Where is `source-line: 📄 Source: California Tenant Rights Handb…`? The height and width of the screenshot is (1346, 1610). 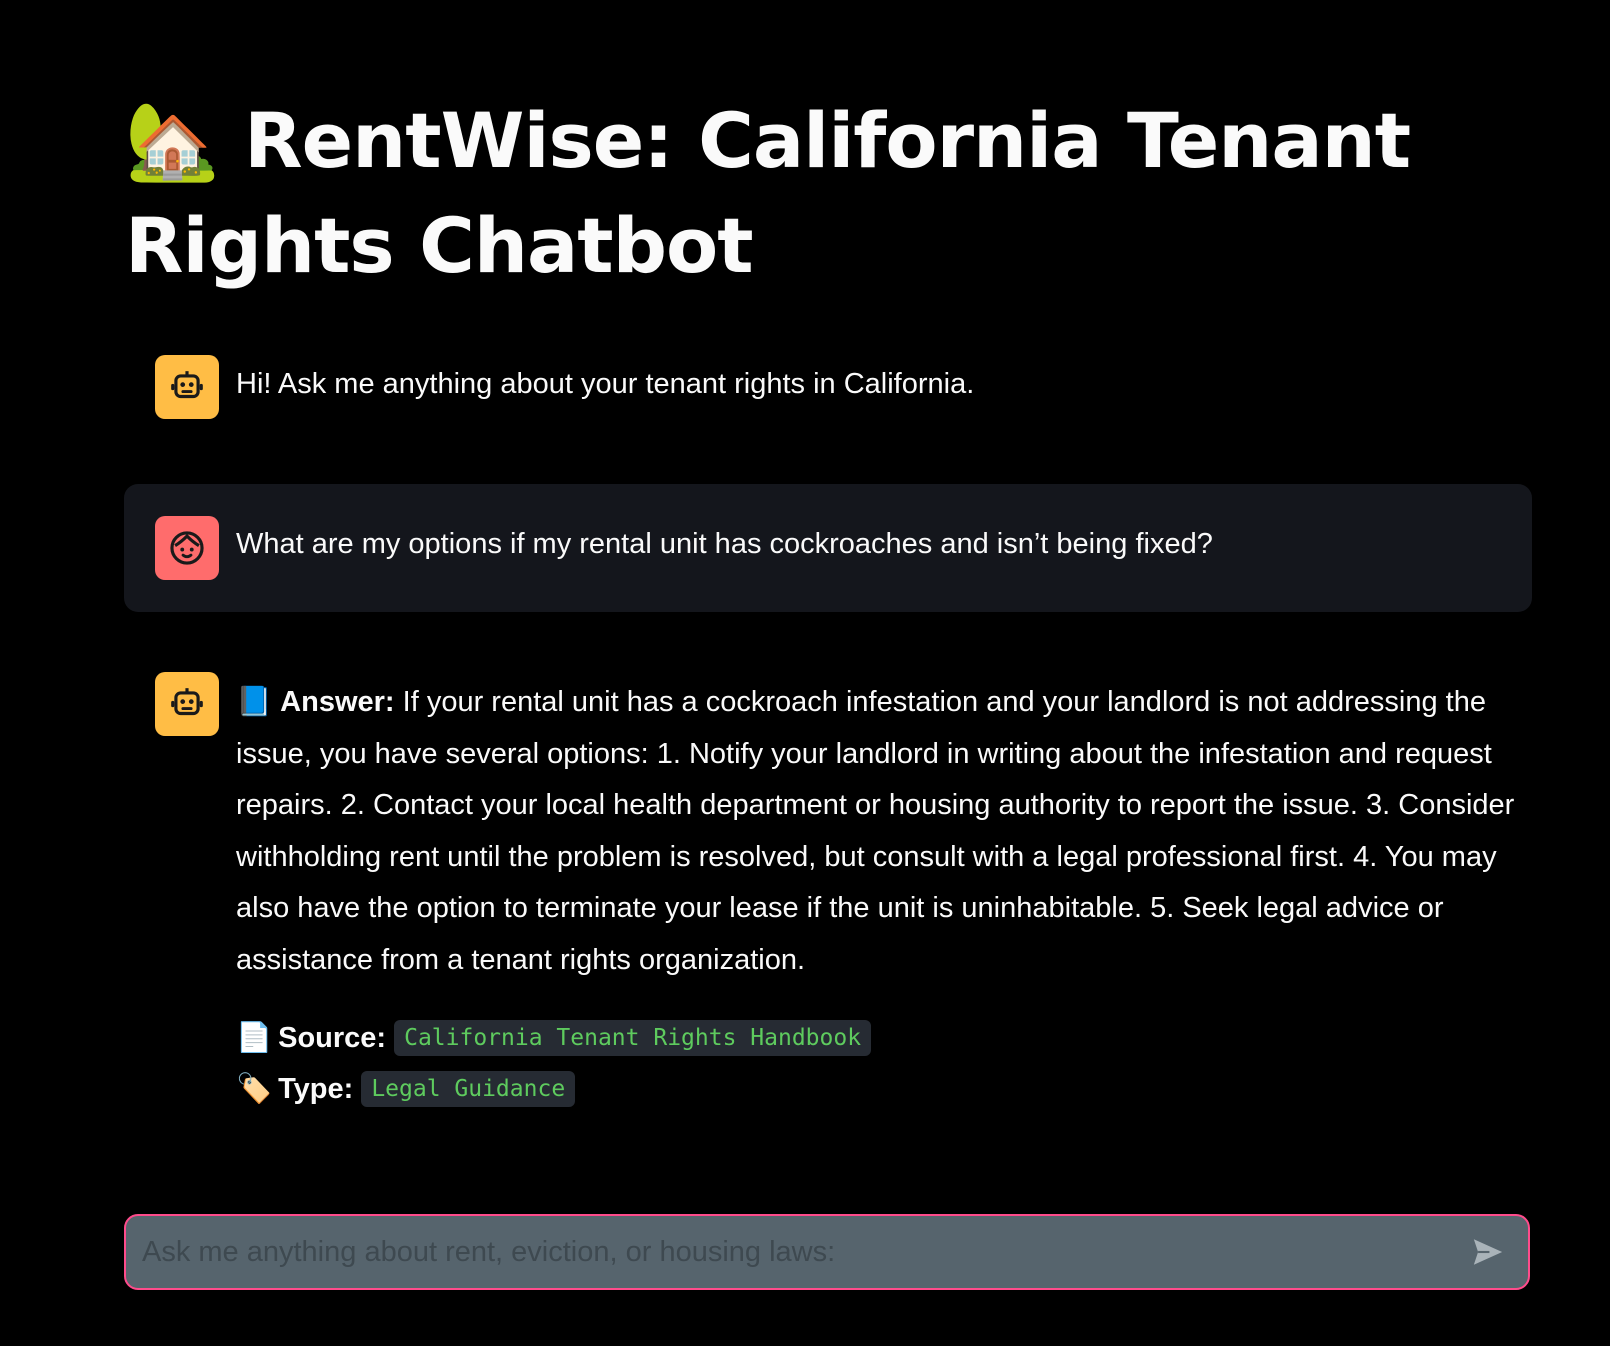
source-line: 📄 Source: California Tenant Rights Handb… is located at coordinates (554, 1038).